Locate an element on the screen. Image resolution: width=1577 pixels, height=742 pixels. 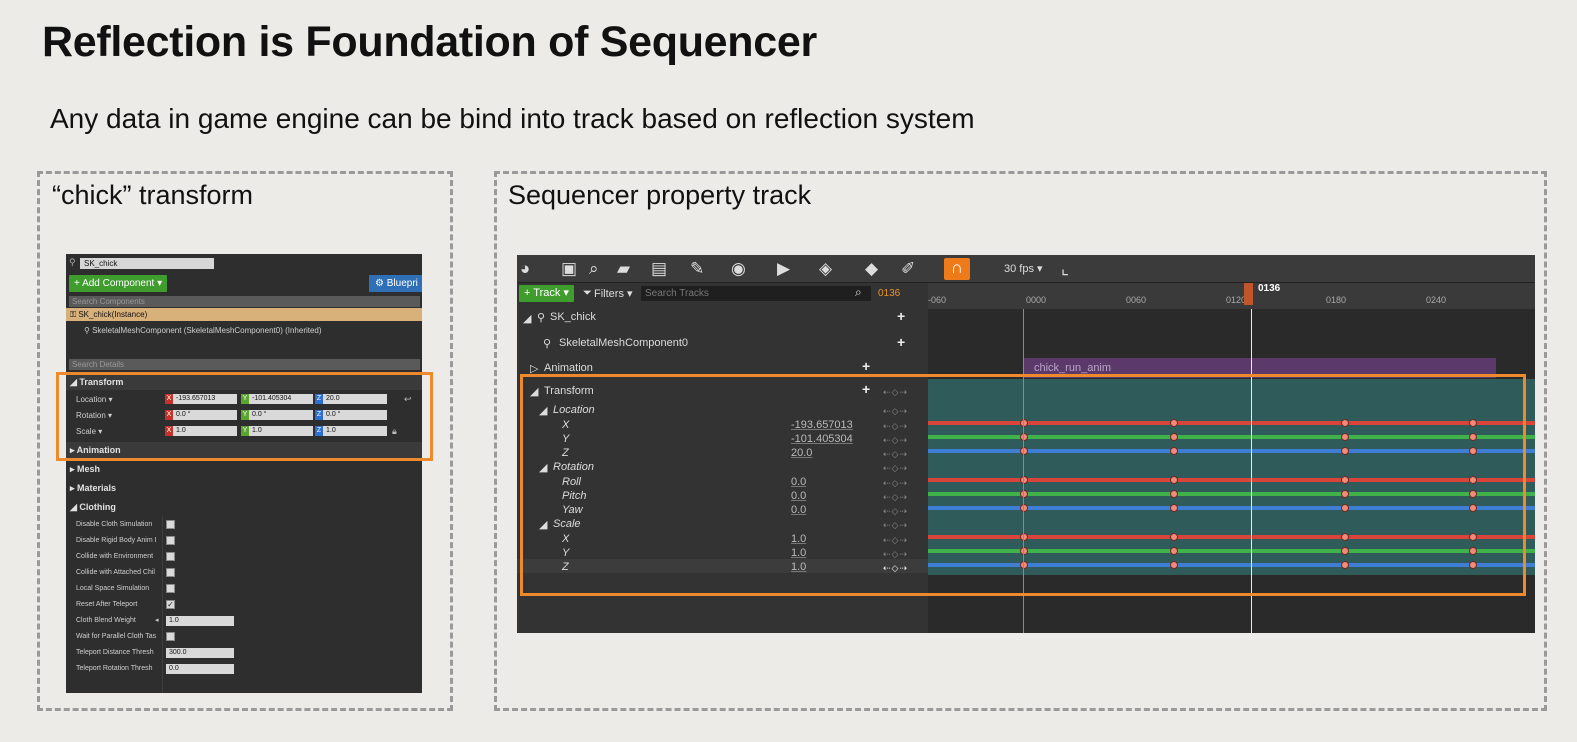
curve-editor-icon: ⌞ is located at coordinates (1065, 269).